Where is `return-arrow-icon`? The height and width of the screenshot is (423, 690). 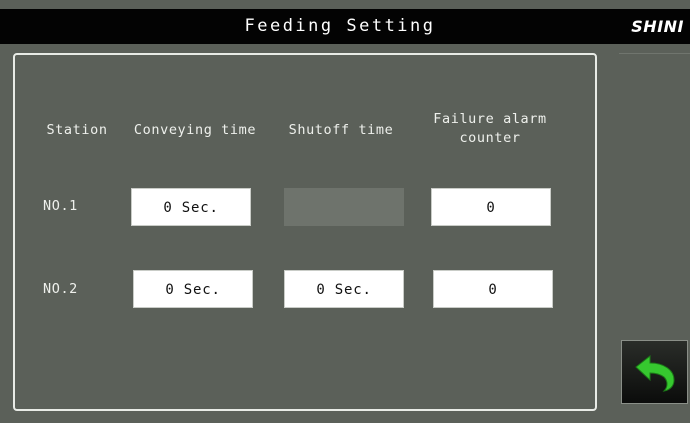
return-arrow-icon is located at coordinates (655, 373).